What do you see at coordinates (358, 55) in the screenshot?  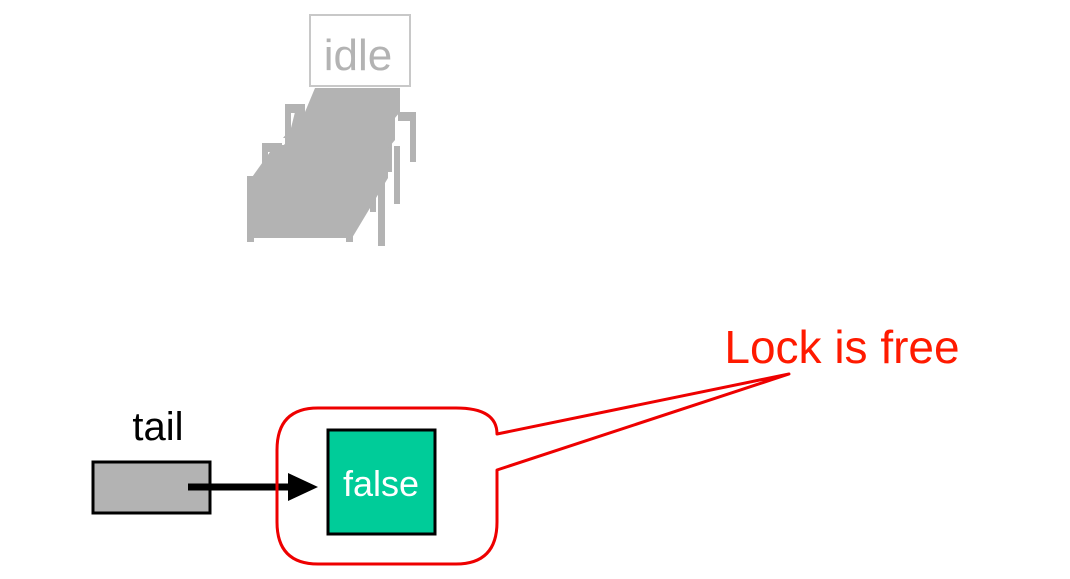 I see `idle-label: idle` at bounding box center [358, 55].